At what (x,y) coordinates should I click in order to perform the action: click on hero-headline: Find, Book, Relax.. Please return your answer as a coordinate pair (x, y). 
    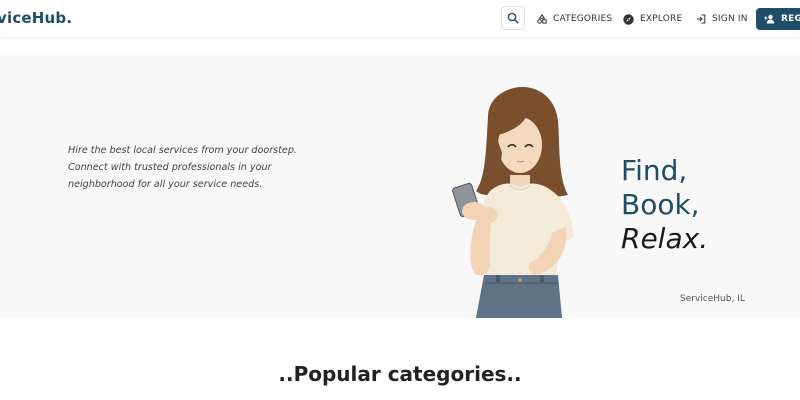
    Looking at the image, I should click on (664, 205).